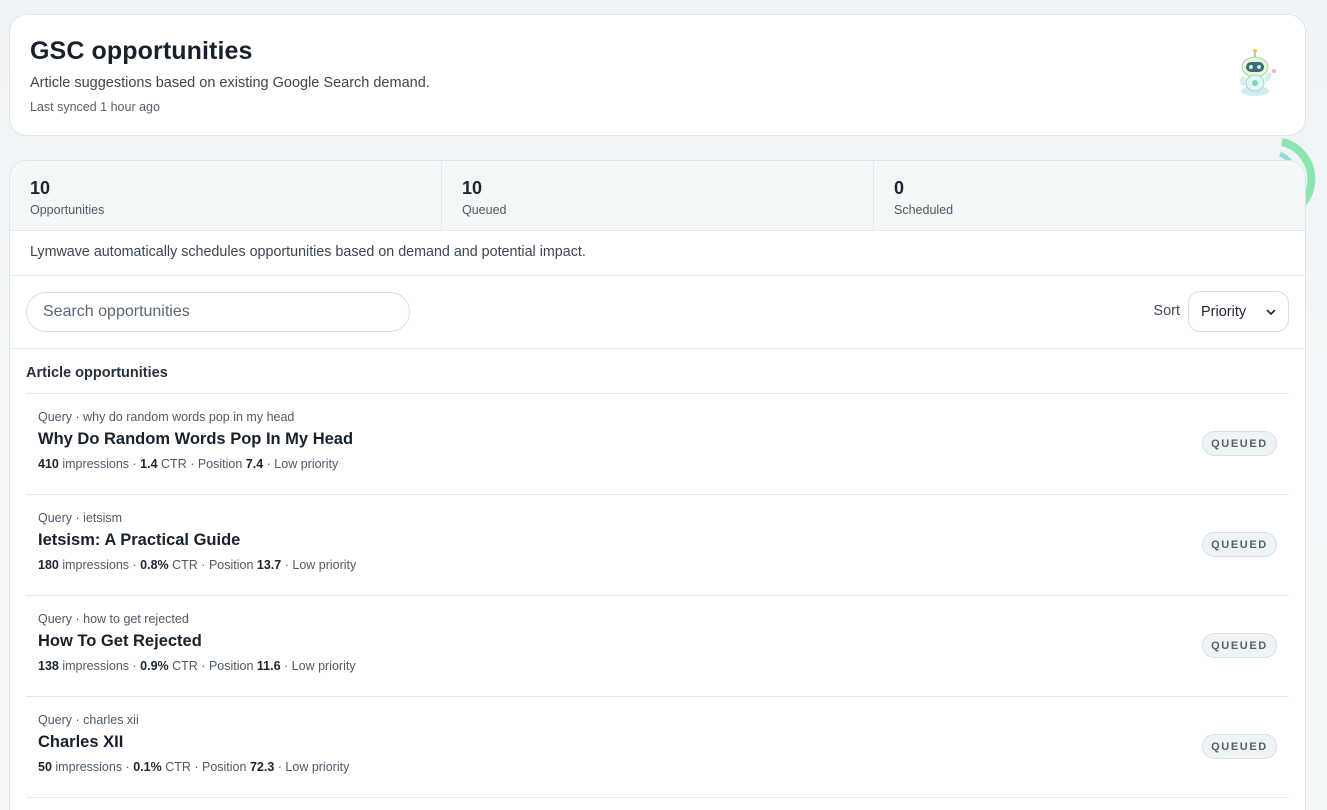 This screenshot has height=810, width=1327. Describe the element at coordinates (657, 371) in the screenshot. I see `list-heading: Article opportunities` at that location.